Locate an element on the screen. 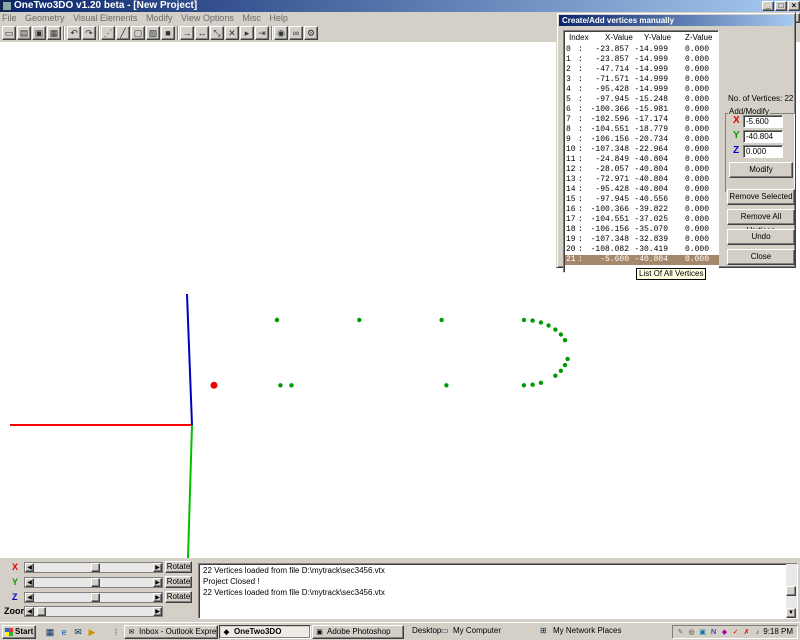 The height and width of the screenshot is (640, 800). remove-all-vertices-button: Remove All Vertices is located at coordinates (761, 222).